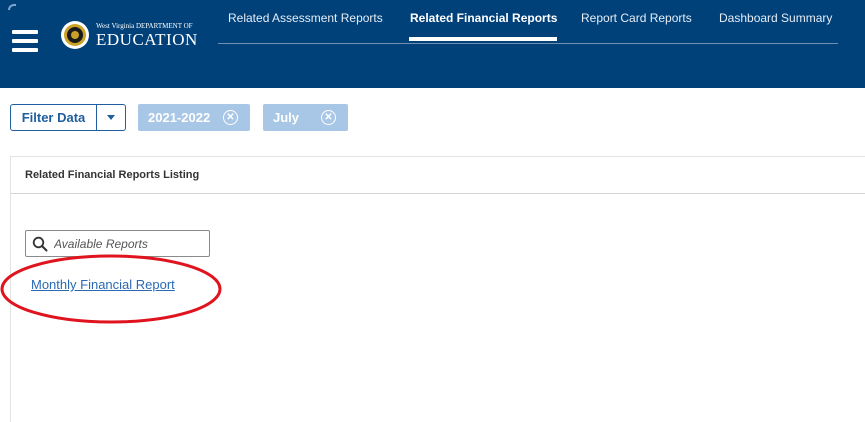  Describe the element at coordinates (40, 243) in the screenshot. I see `search-icon` at that location.